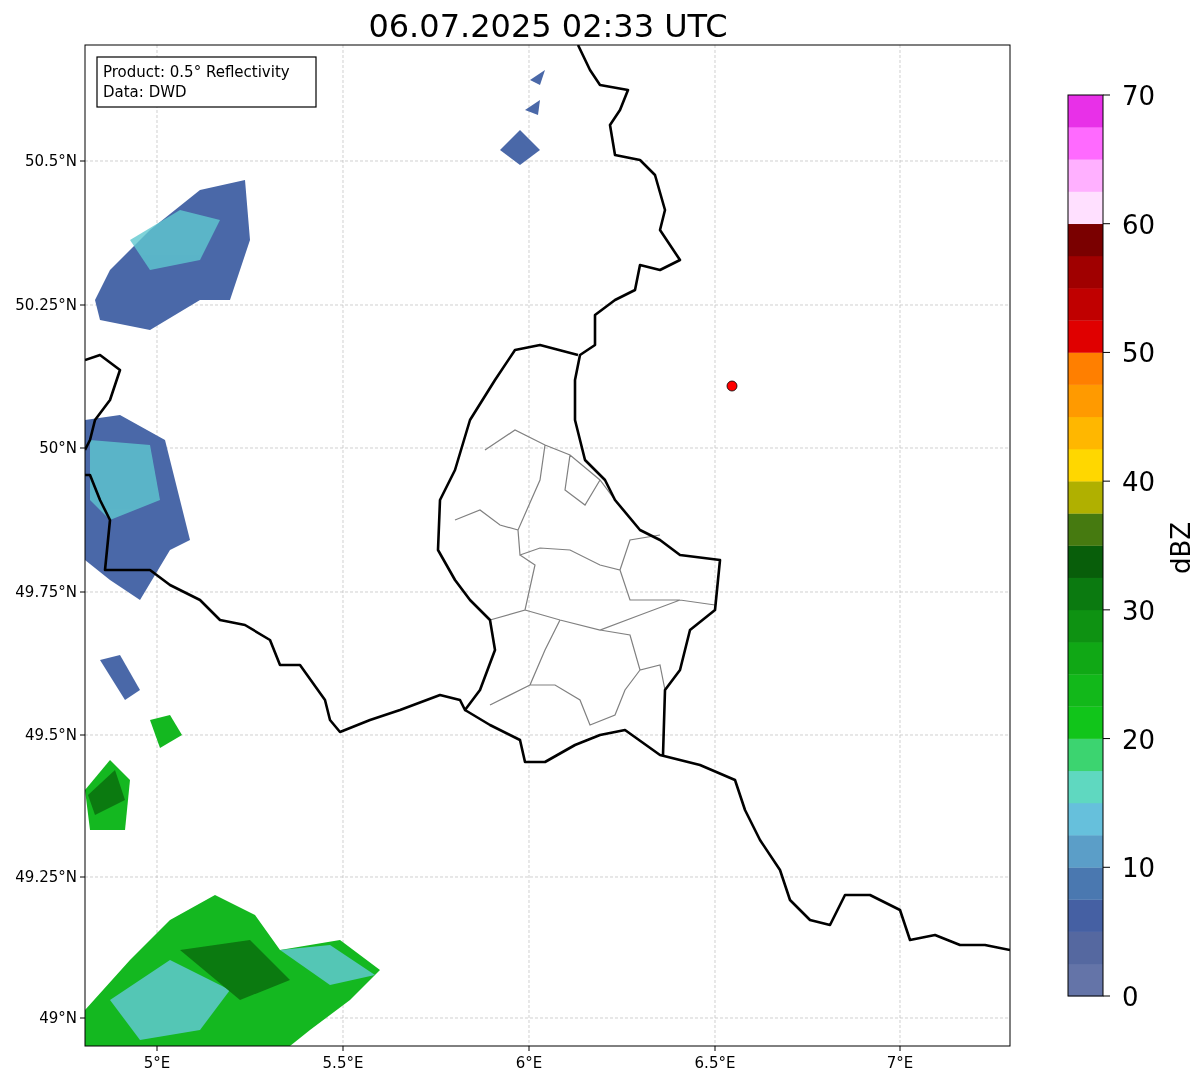 The width and height of the screenshot is (1202, 1081). I want to click on latitude-label: 50°N, so click(58, 448).